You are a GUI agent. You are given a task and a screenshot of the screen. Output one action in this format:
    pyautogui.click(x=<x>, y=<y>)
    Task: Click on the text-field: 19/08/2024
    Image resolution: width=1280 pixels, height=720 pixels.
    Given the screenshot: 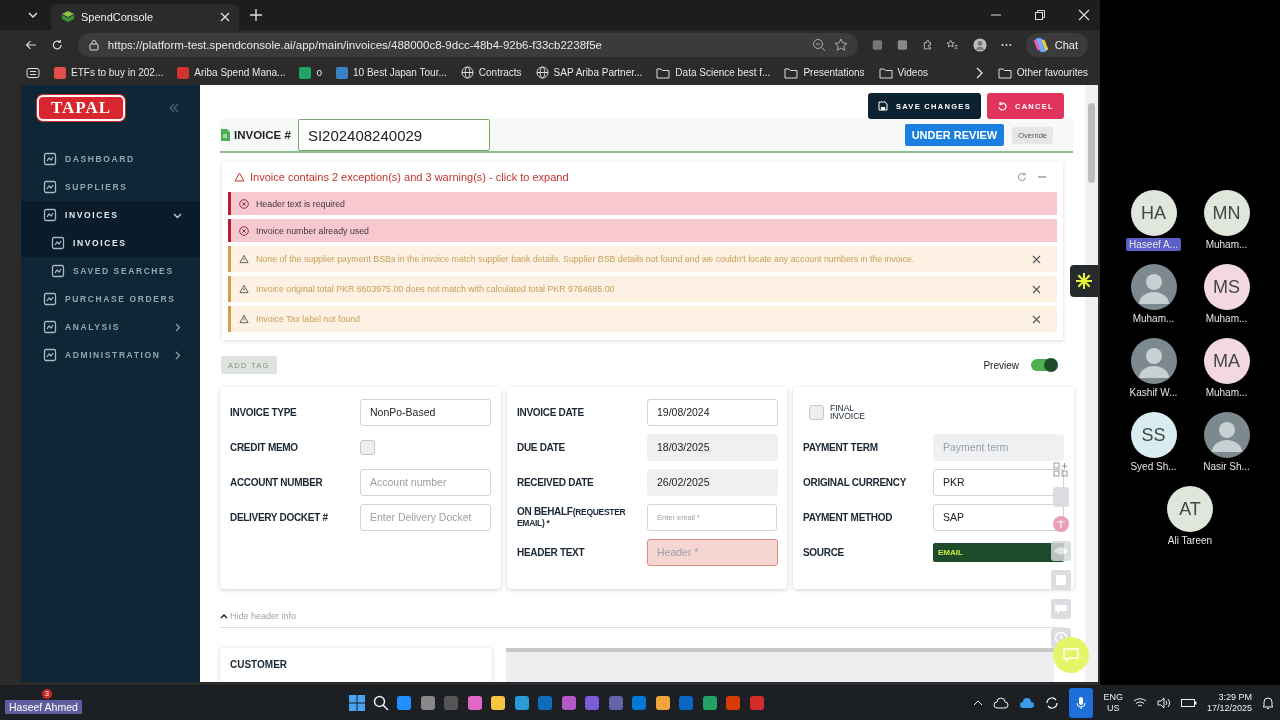 What is the action you would take?
    pyautogui.click(x=712, y=412)
    